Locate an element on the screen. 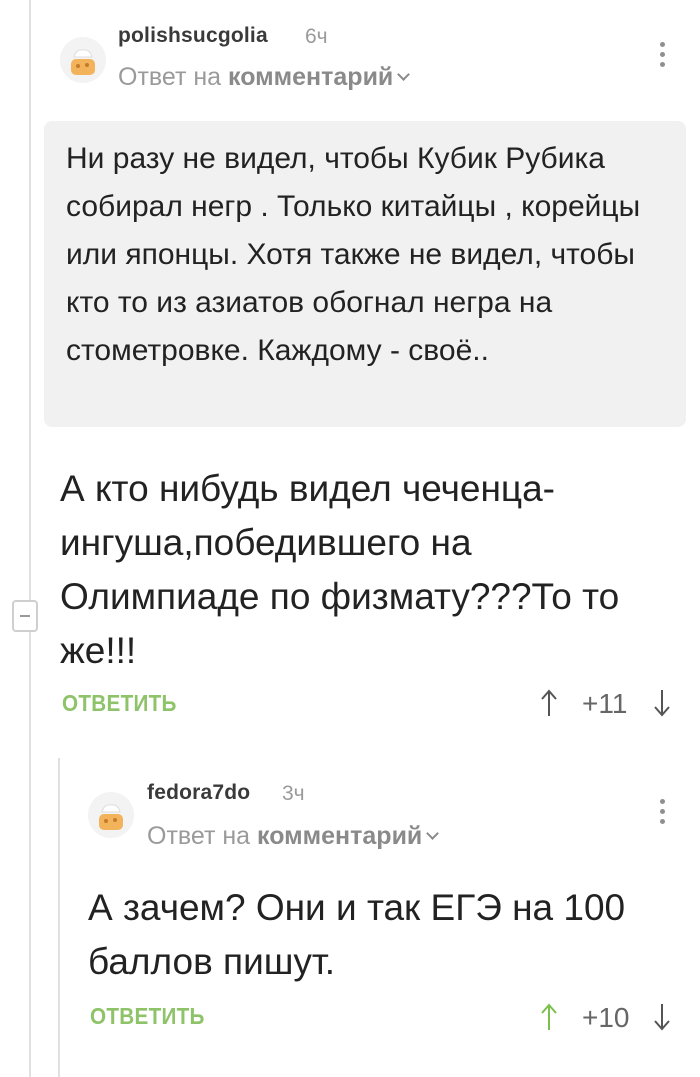 This screenshot has height=1077, width=700. collapse-thread-button is located at coordinates (25, 616).